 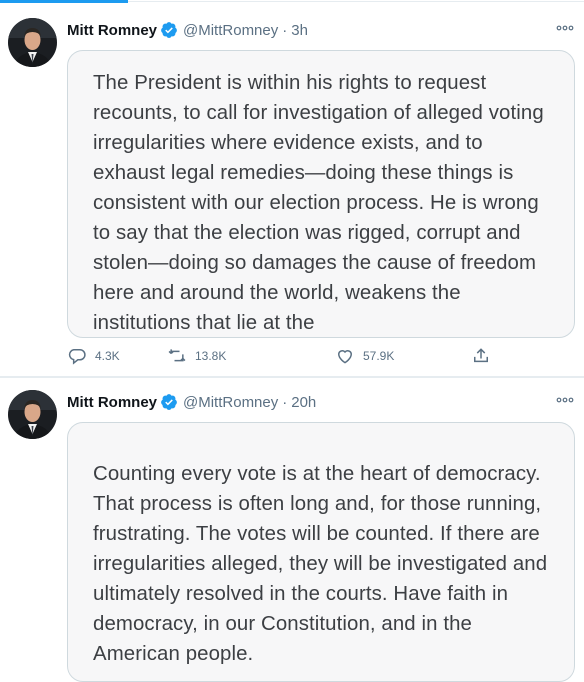 What do you see at coordinates (481, 355) in the screenshot?
I see `share-icon` at bounding box center [481, 355].